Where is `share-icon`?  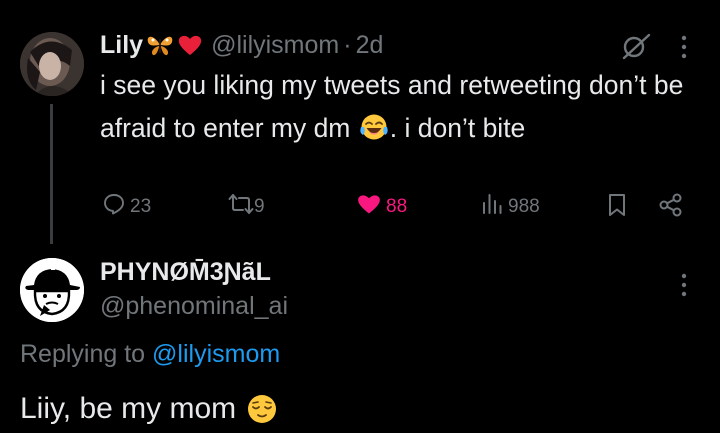 share-icon is located at coordinates (671, 208).